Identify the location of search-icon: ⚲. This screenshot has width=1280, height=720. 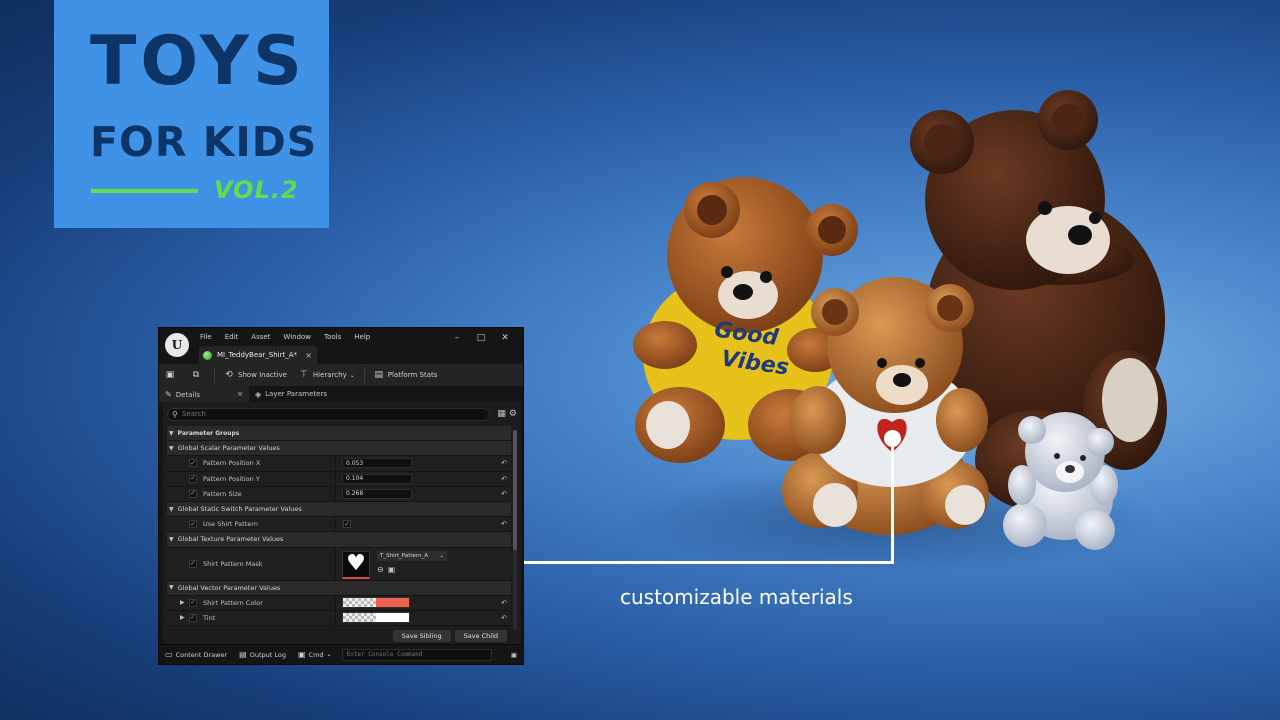
(175, 414).